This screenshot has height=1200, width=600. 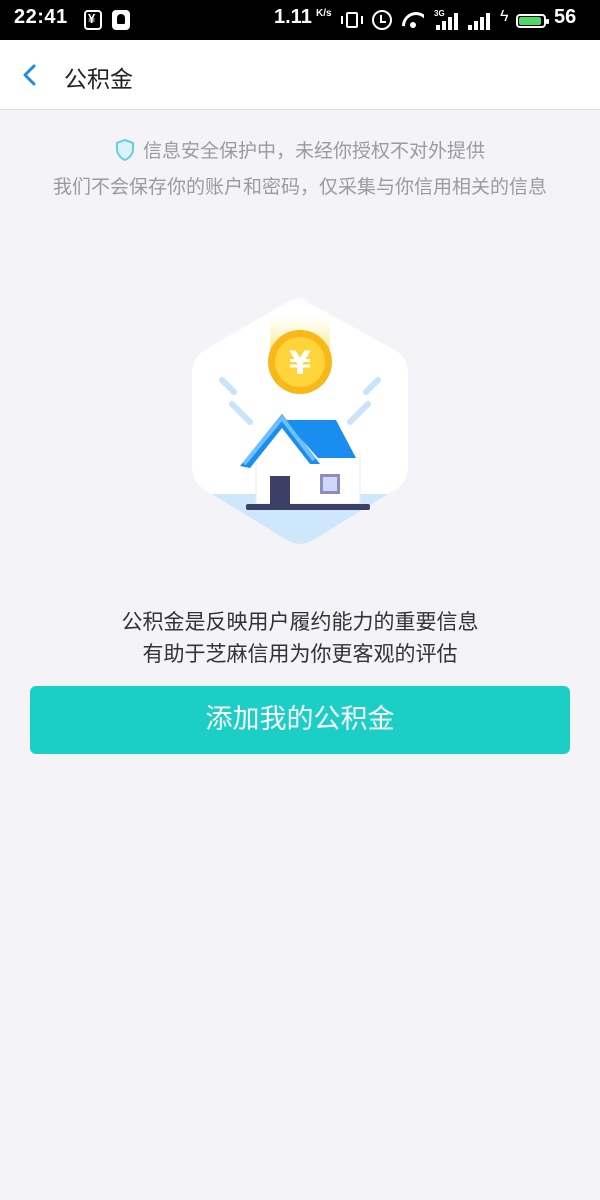 What do you see at coordinates (382, 20) in the screenshot?
I see `alarm-icon` at bounding box center [382, 20].